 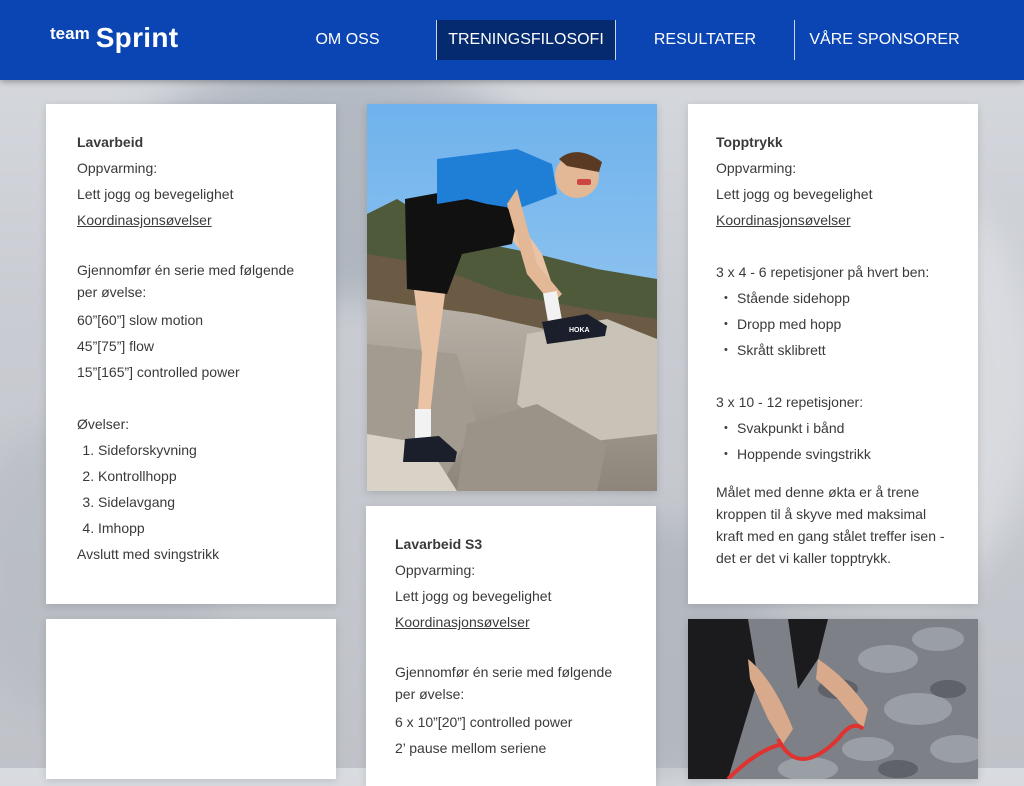 I want to click on ending-text: Avslutt med svingstrikk, so click(x=148, y=554).